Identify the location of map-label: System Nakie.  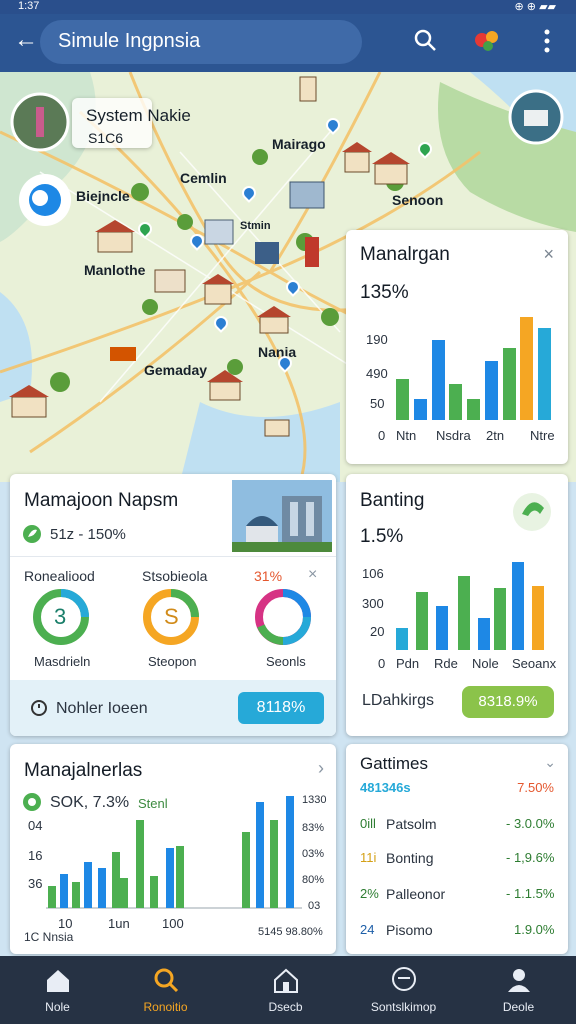
(138, 115).